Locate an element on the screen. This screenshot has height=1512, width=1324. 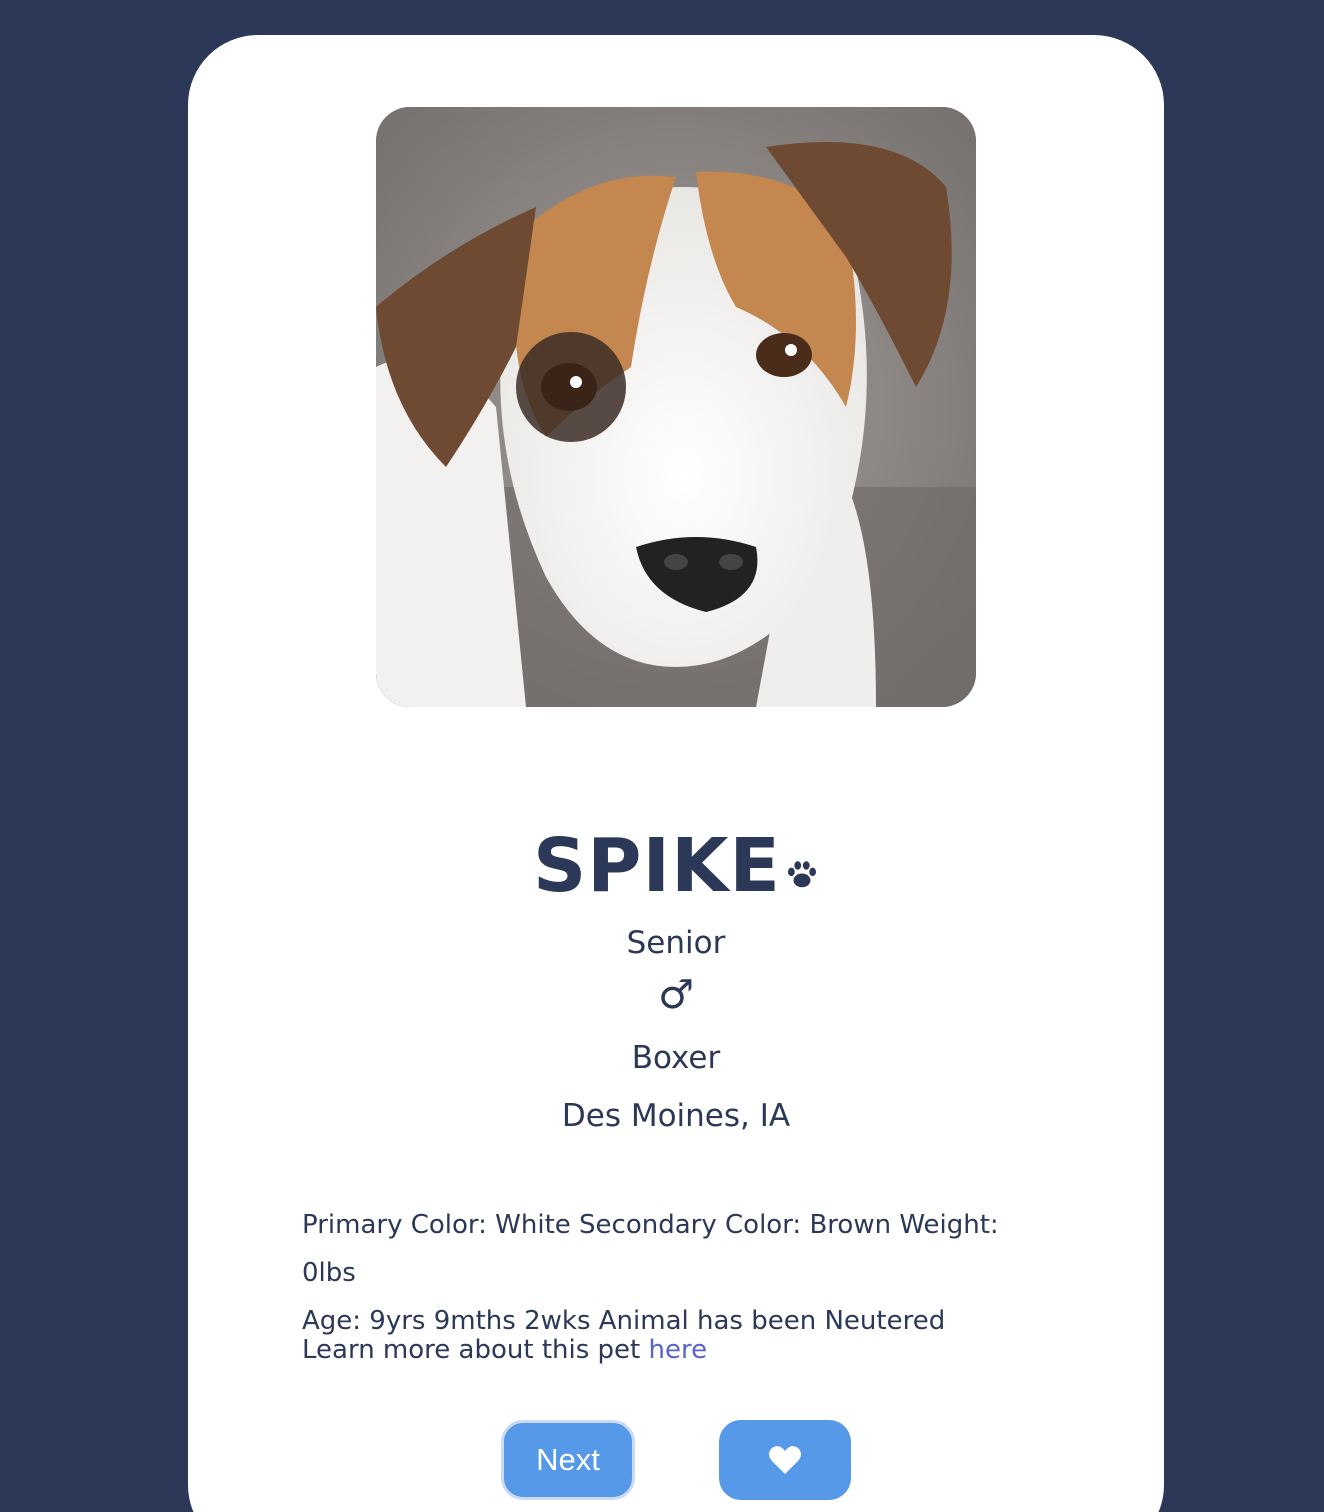
learn-more-label: Learn more about this pet is located at coordinates (475, 1350).